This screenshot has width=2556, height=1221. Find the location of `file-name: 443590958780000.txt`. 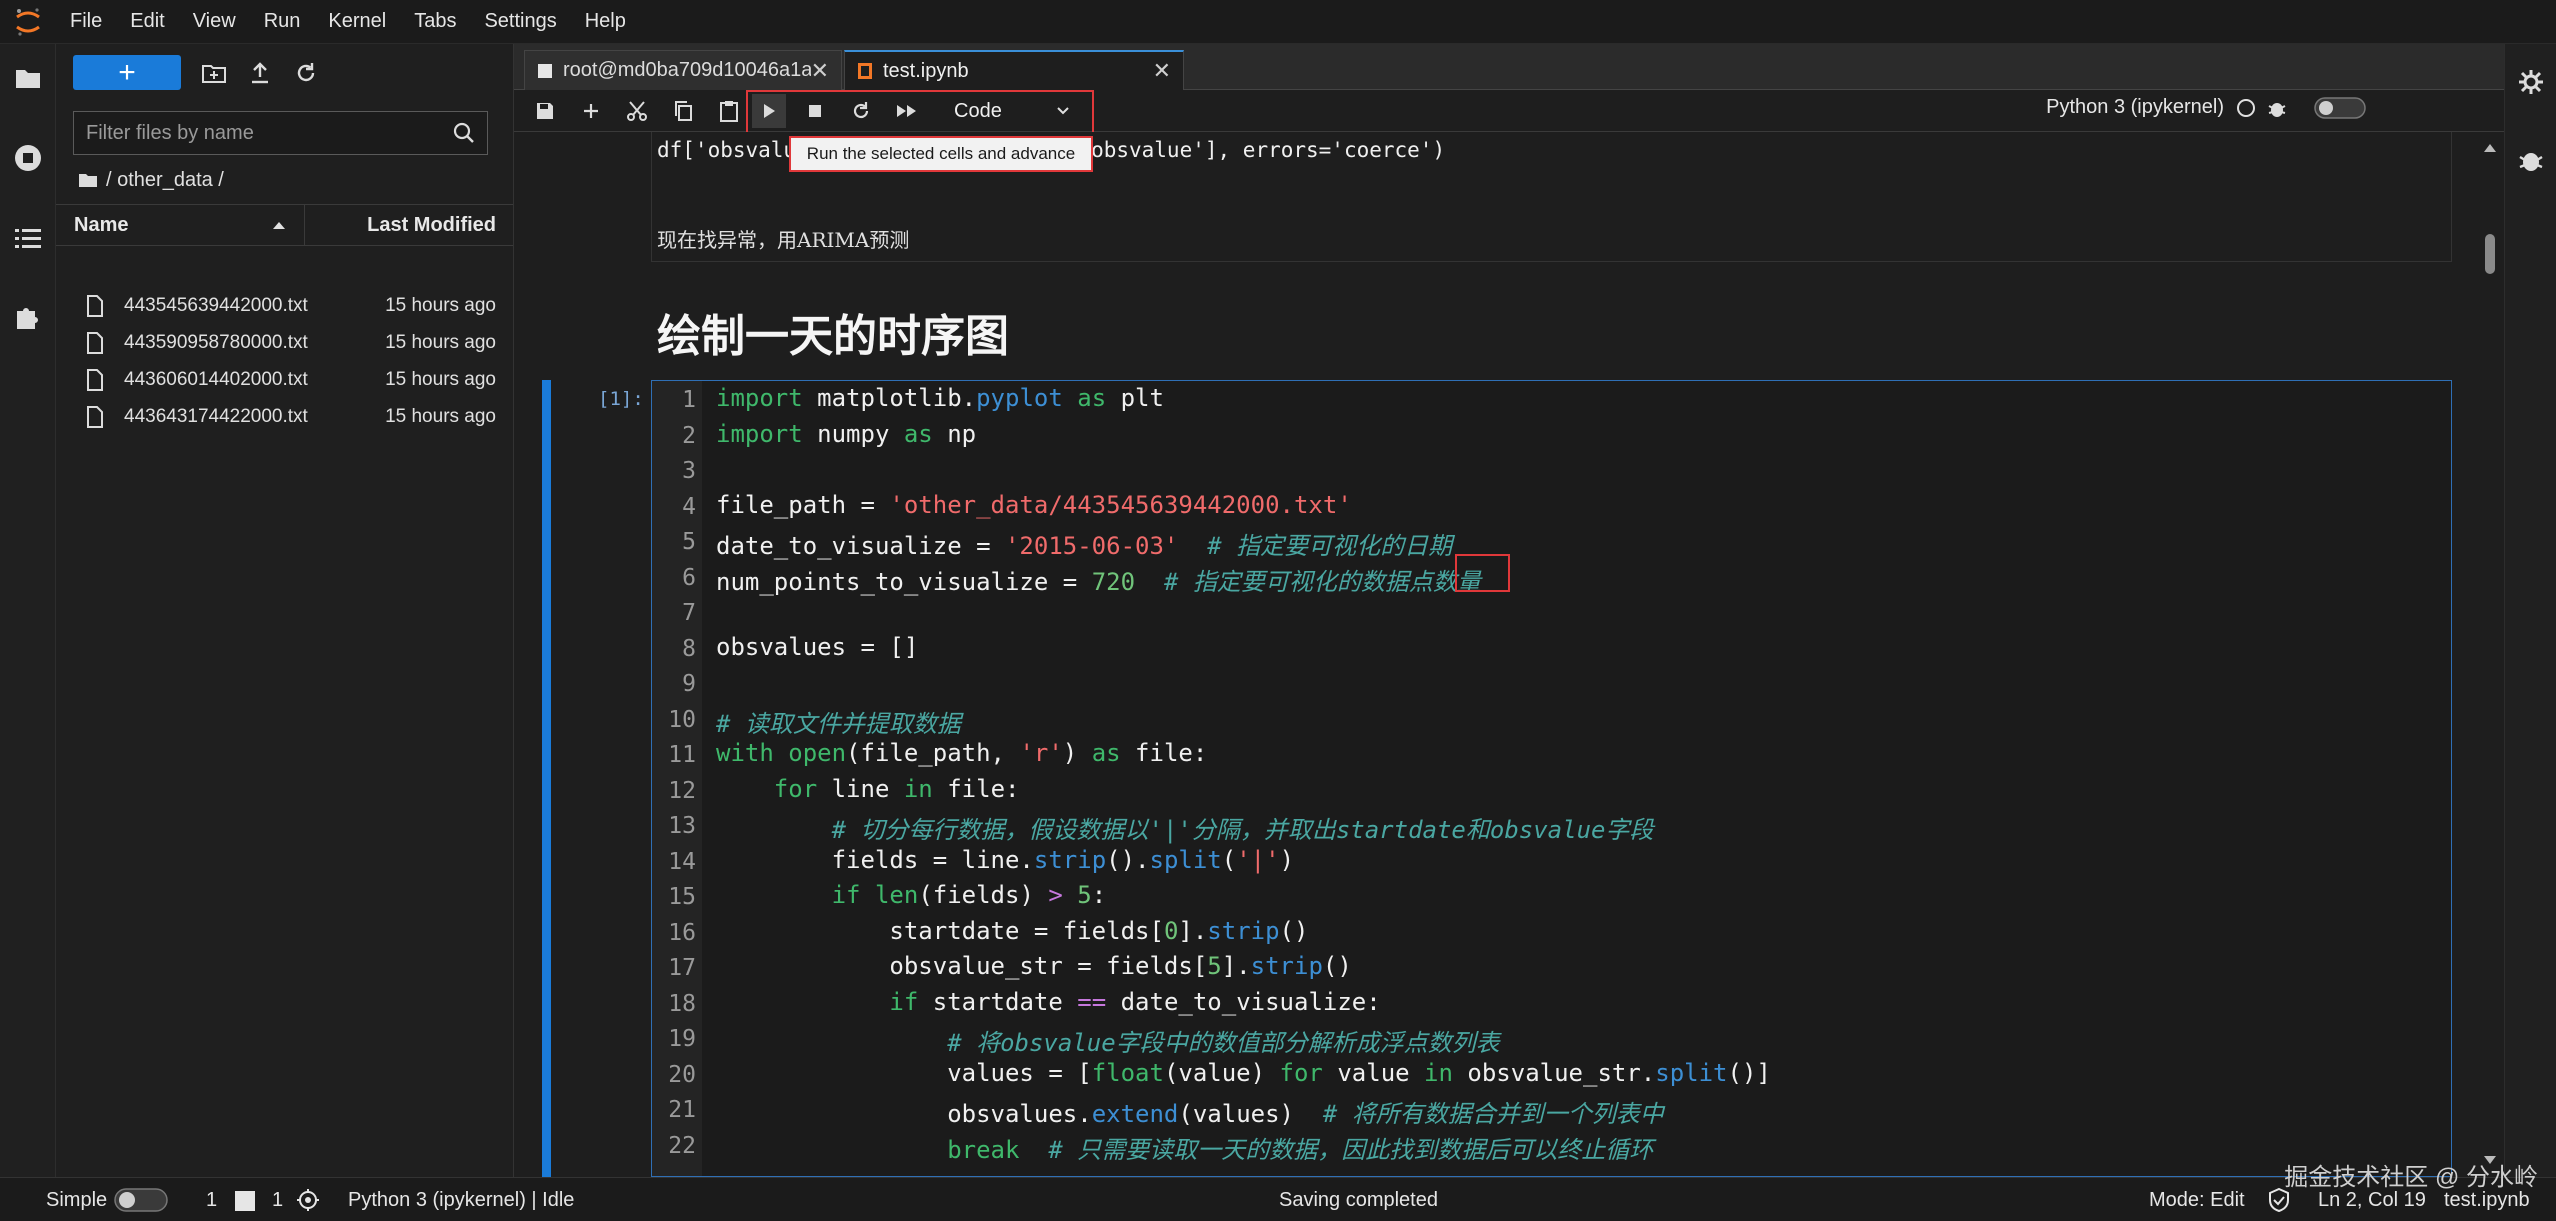

file-name: 443590958780000.txt is located at coordinates (216, 342).